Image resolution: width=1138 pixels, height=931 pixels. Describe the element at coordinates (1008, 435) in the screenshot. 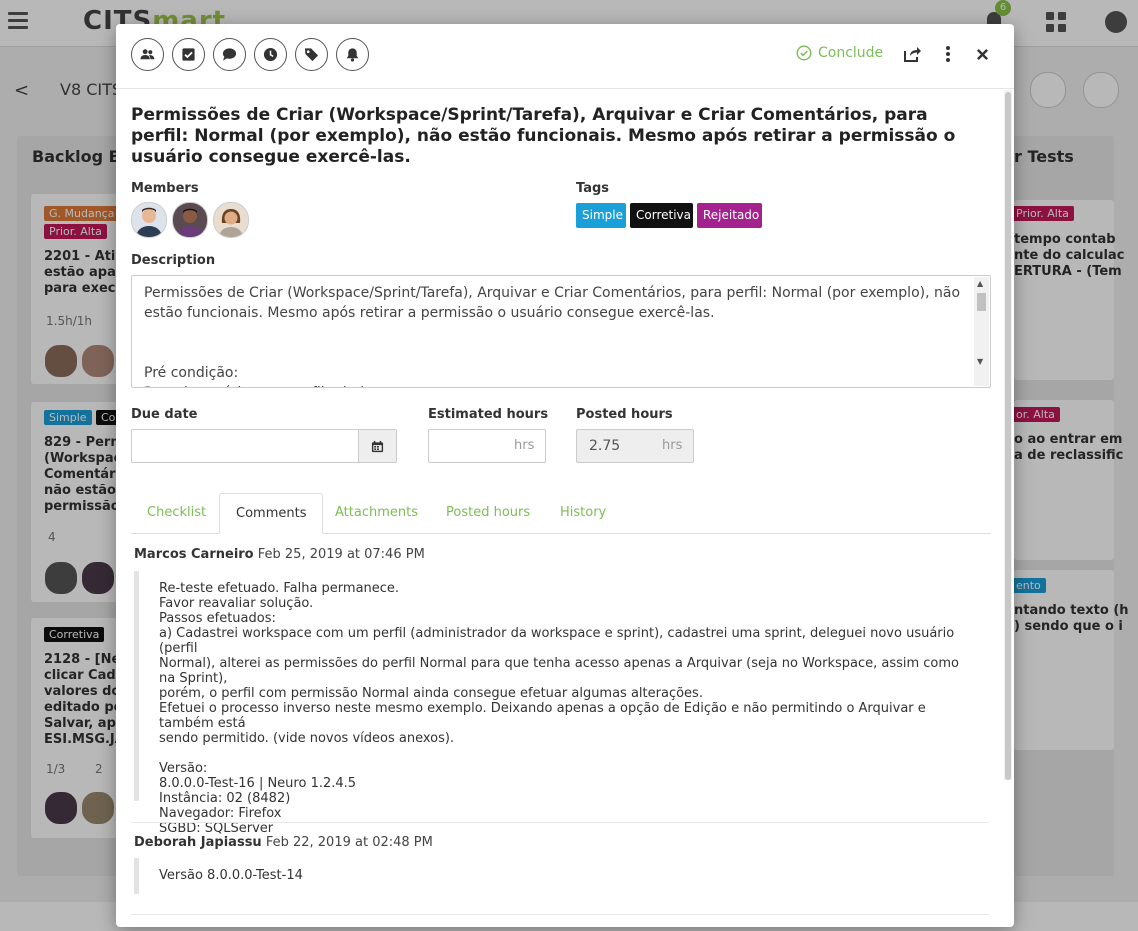

I see `modal-scrollbar` at that location.